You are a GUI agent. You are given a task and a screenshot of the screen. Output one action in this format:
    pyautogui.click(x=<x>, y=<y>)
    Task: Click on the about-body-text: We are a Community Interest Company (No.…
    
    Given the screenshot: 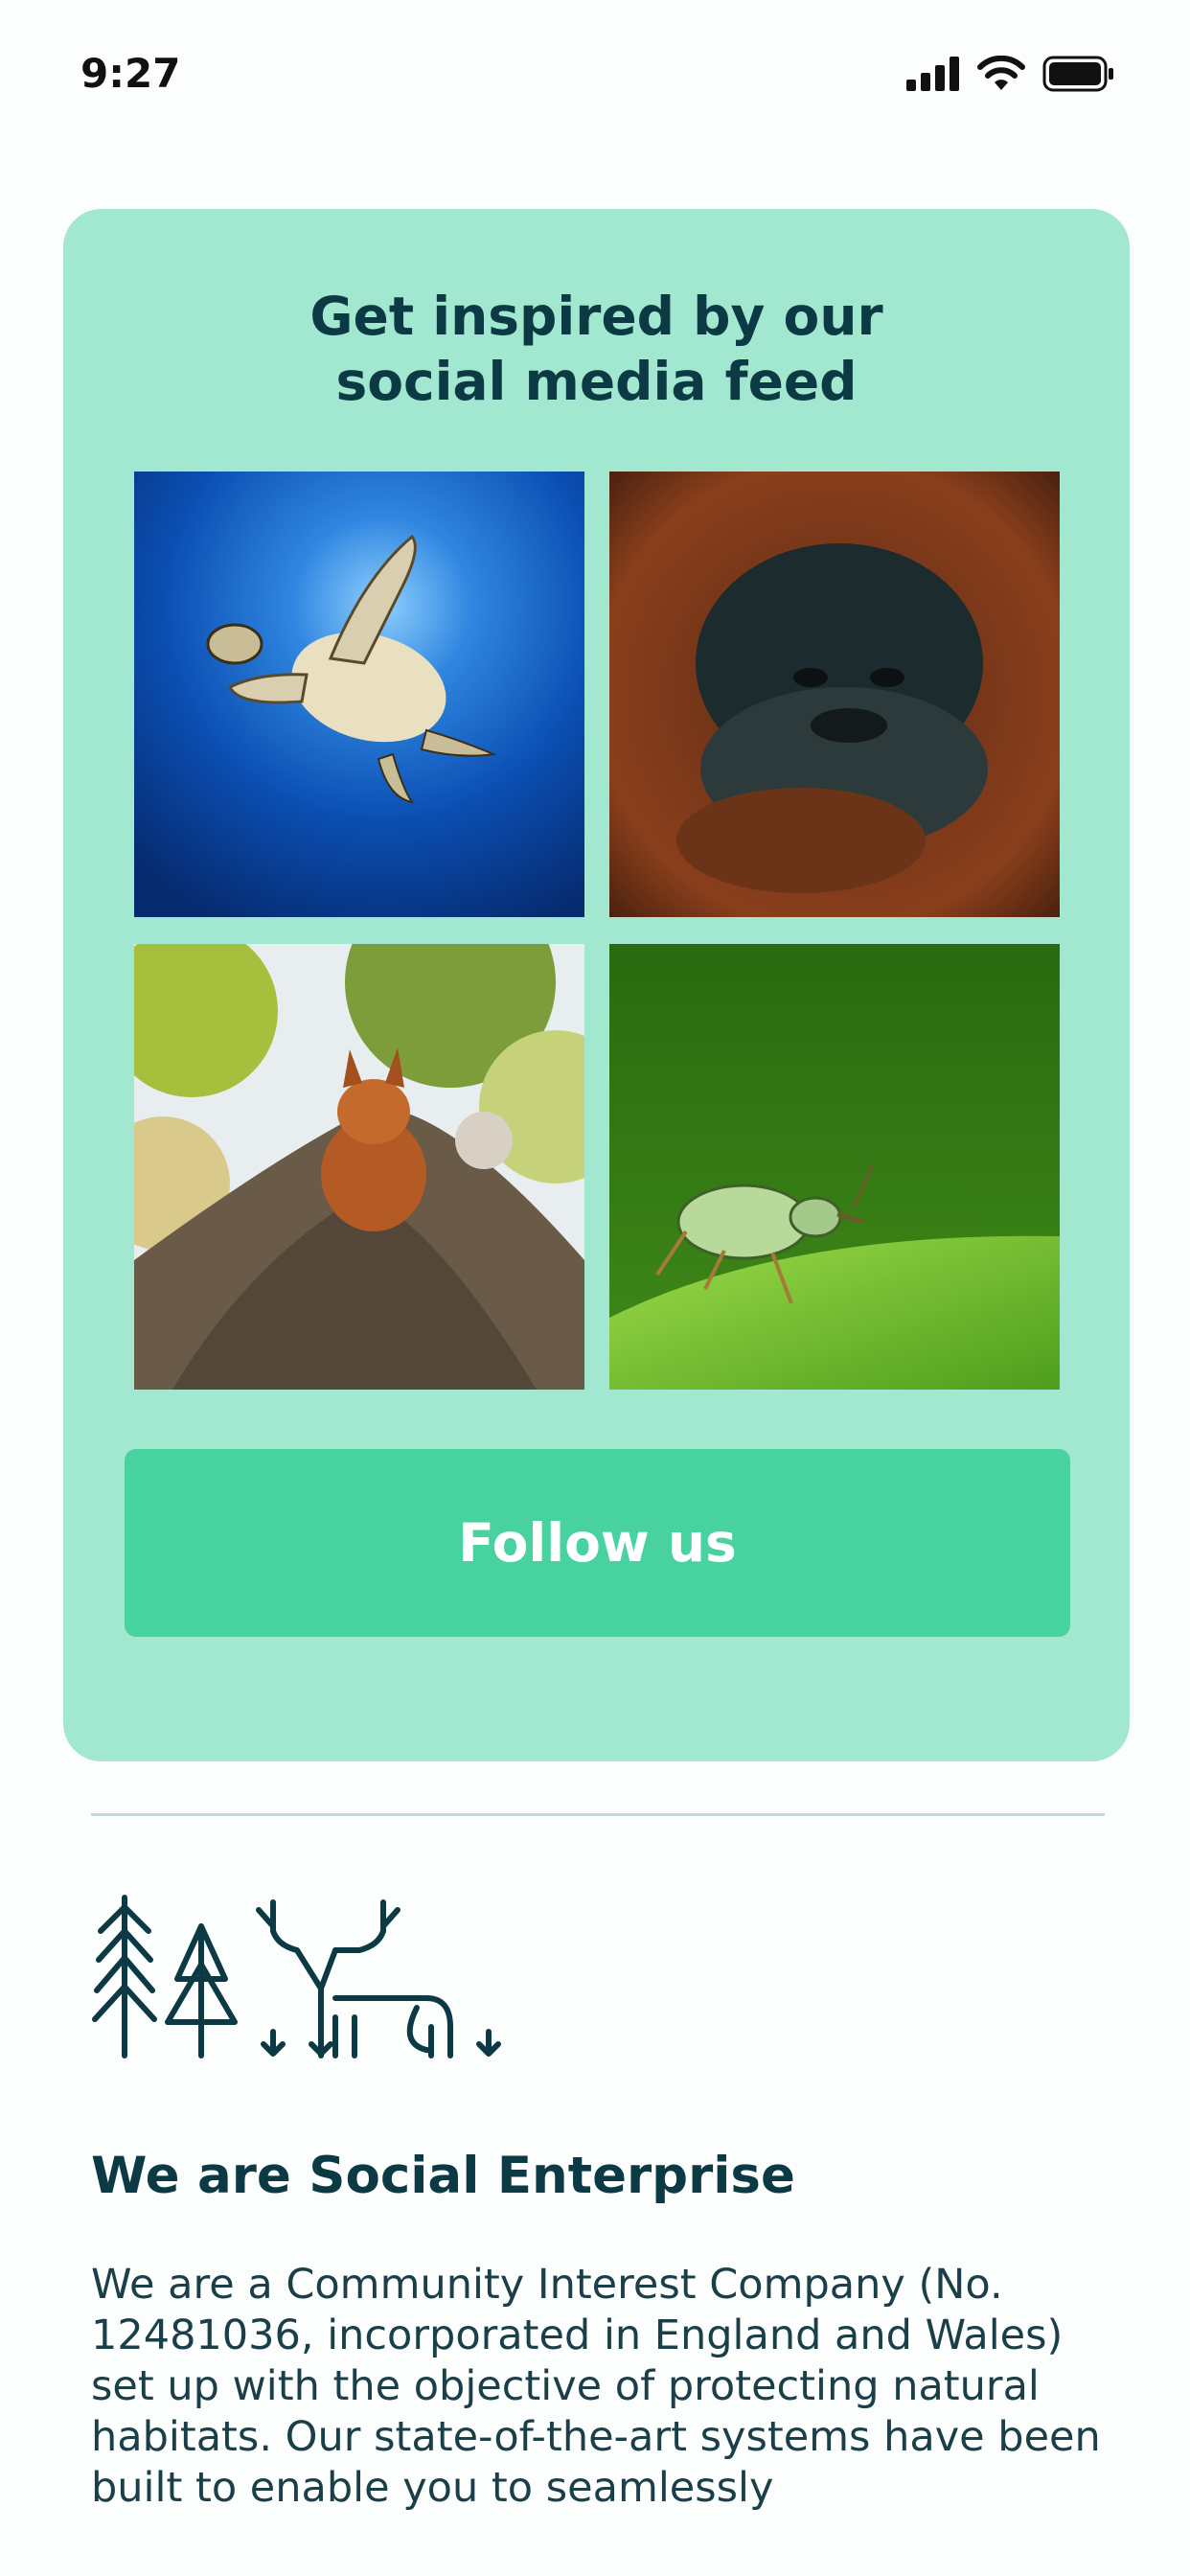 What is the action you would take?
    pyautogui.click(x=596, y=2386)
    